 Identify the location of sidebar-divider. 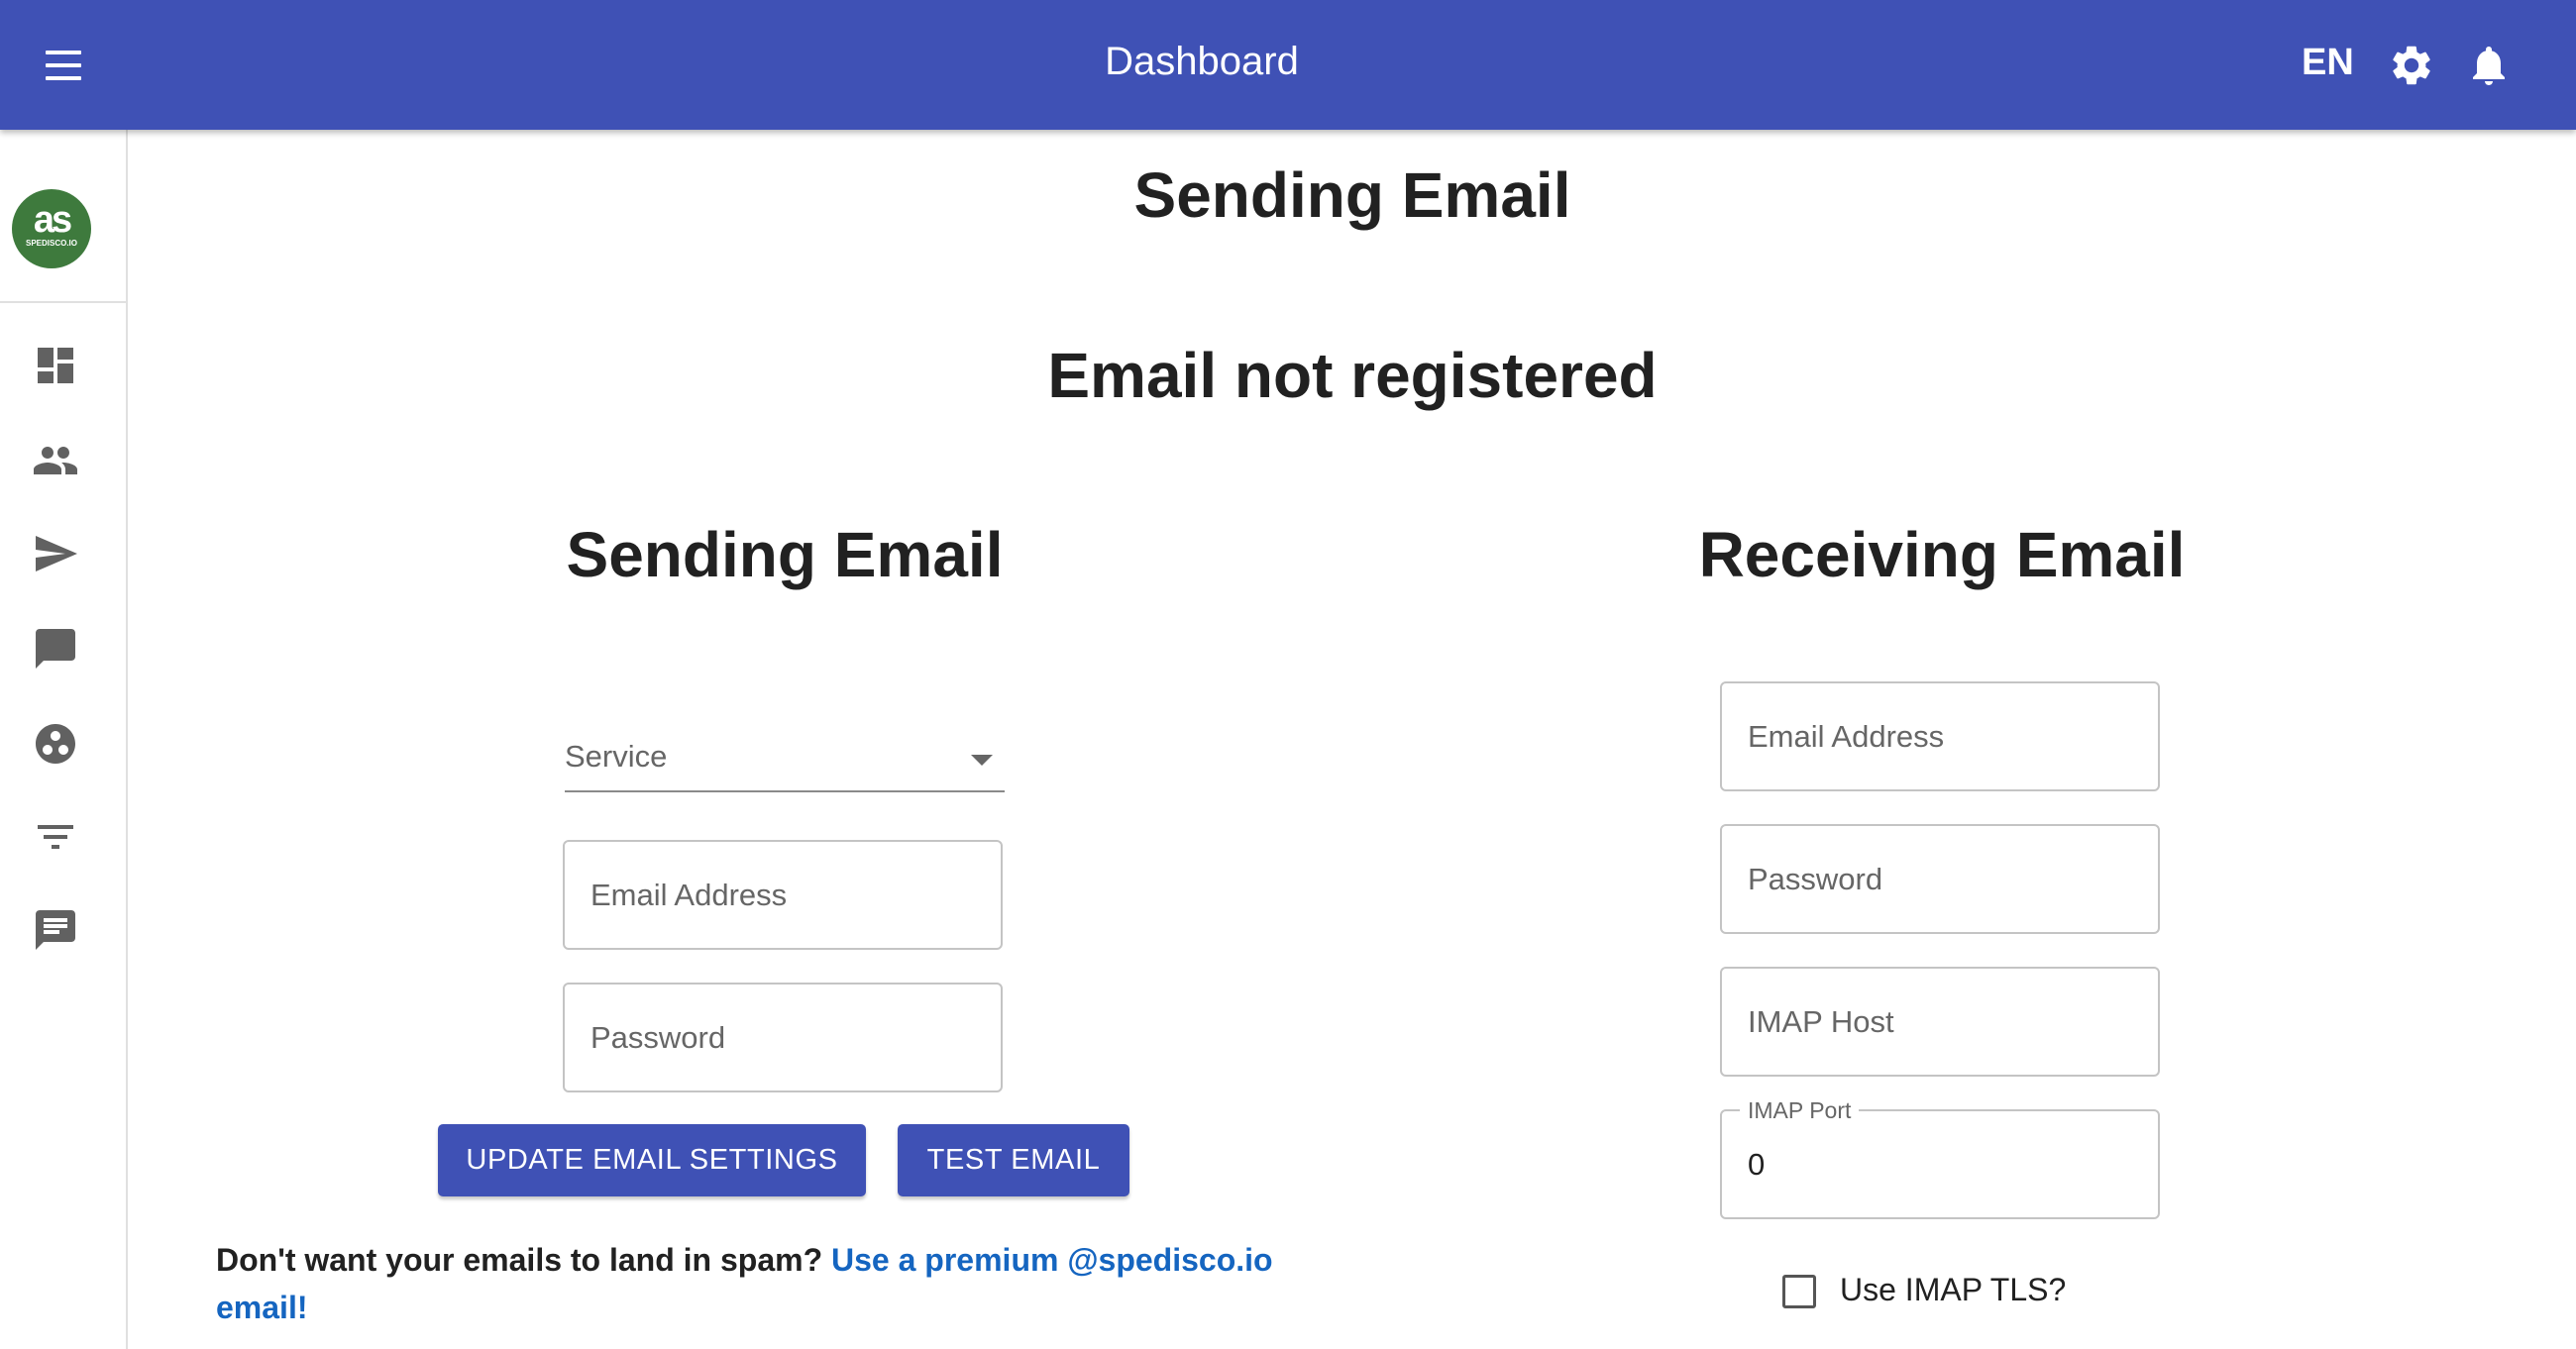
(63, 302).